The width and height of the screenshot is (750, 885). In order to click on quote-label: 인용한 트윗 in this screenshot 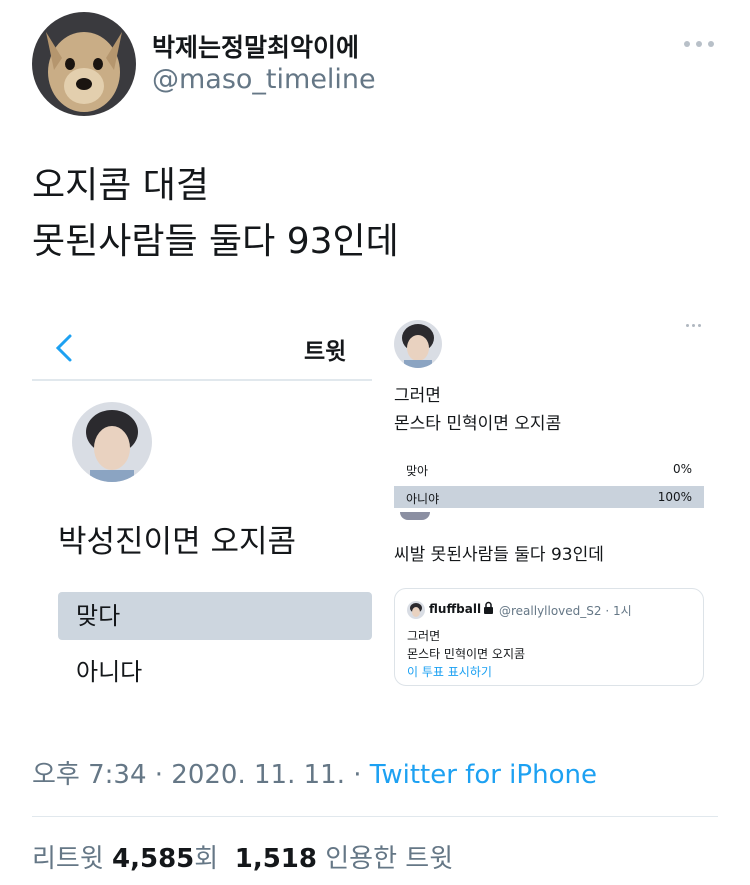, I will do `click(389, 859)`.